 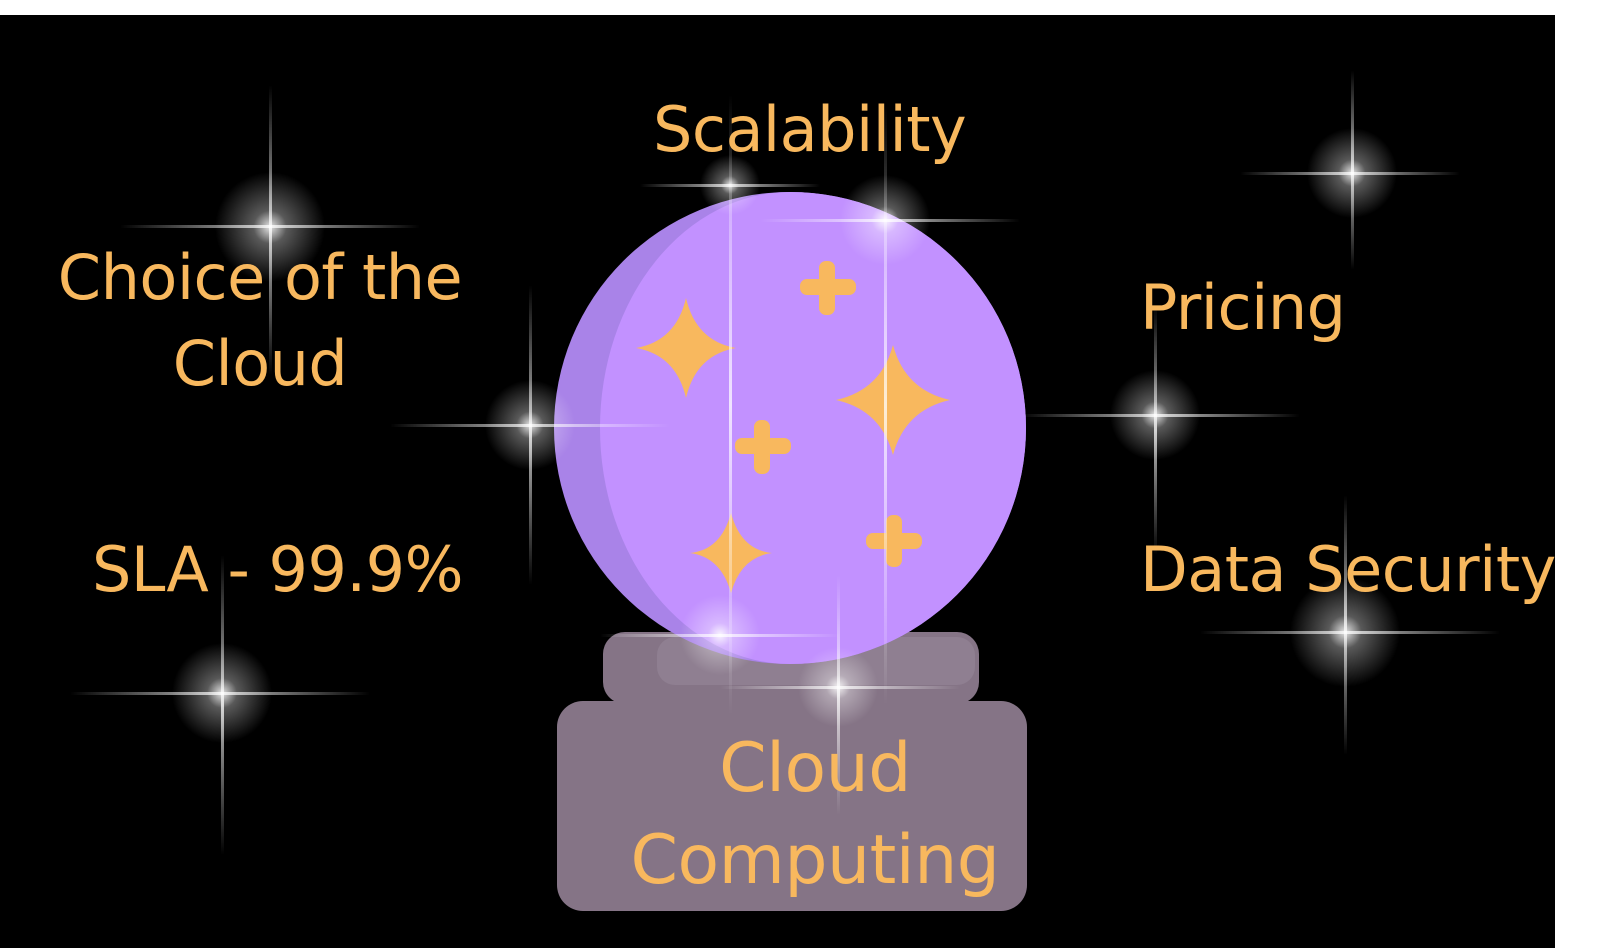 I want to click on label-choice-of-the-cloud: Choice of the Cloud, so click(x=260, y=320).